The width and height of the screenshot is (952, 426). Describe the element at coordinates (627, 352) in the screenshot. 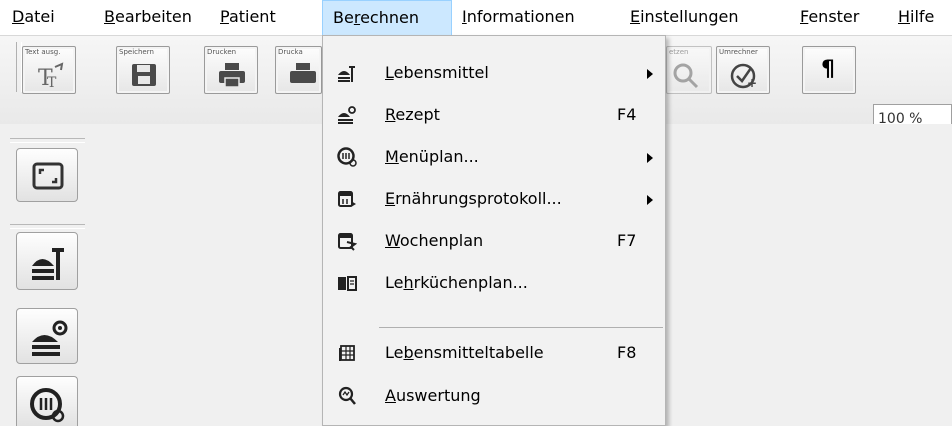

I see `menu-item-shortcut: F8` at that location.